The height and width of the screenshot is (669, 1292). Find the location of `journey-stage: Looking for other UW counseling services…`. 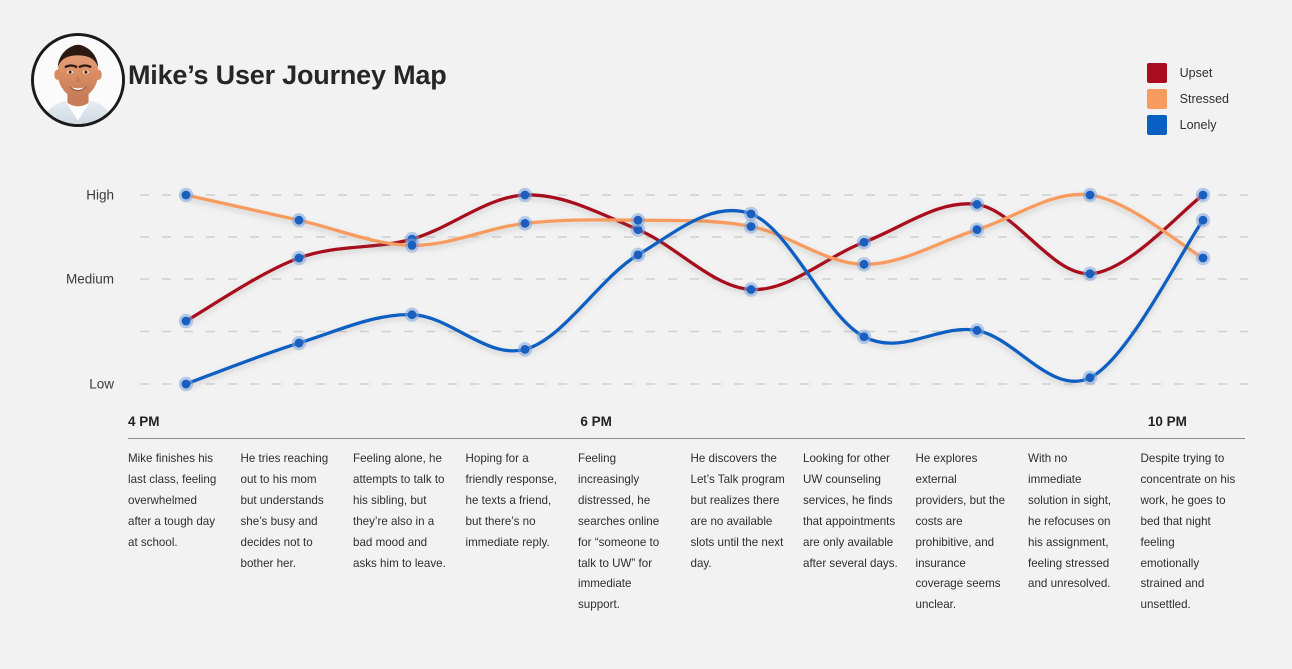

journey-stage: Looking for other UW counseling services… is located at coordinates (850, 511).